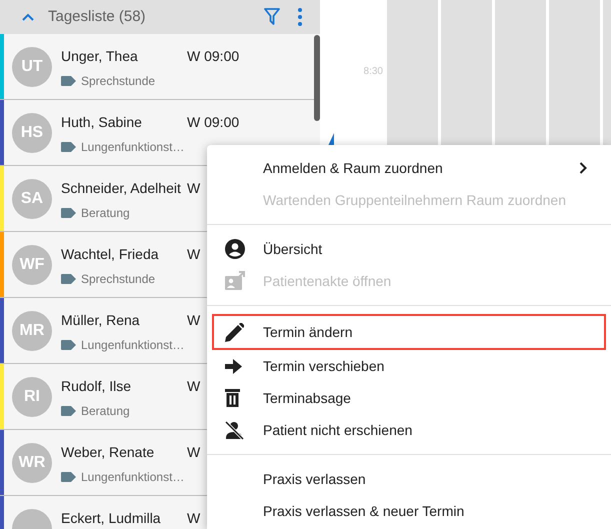  I want to click on avatar: WF, so click(32, 265).